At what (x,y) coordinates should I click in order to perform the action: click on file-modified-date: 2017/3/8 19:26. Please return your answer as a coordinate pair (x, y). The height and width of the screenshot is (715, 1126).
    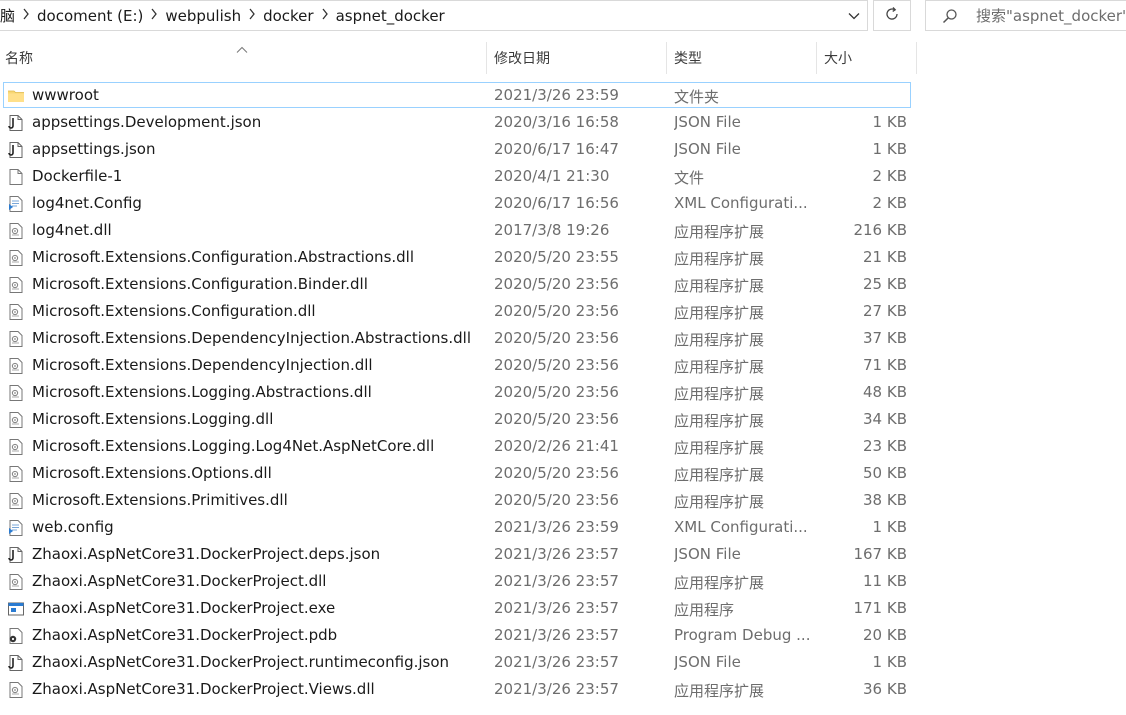
    Looking at the image, I should click on (552, 230).